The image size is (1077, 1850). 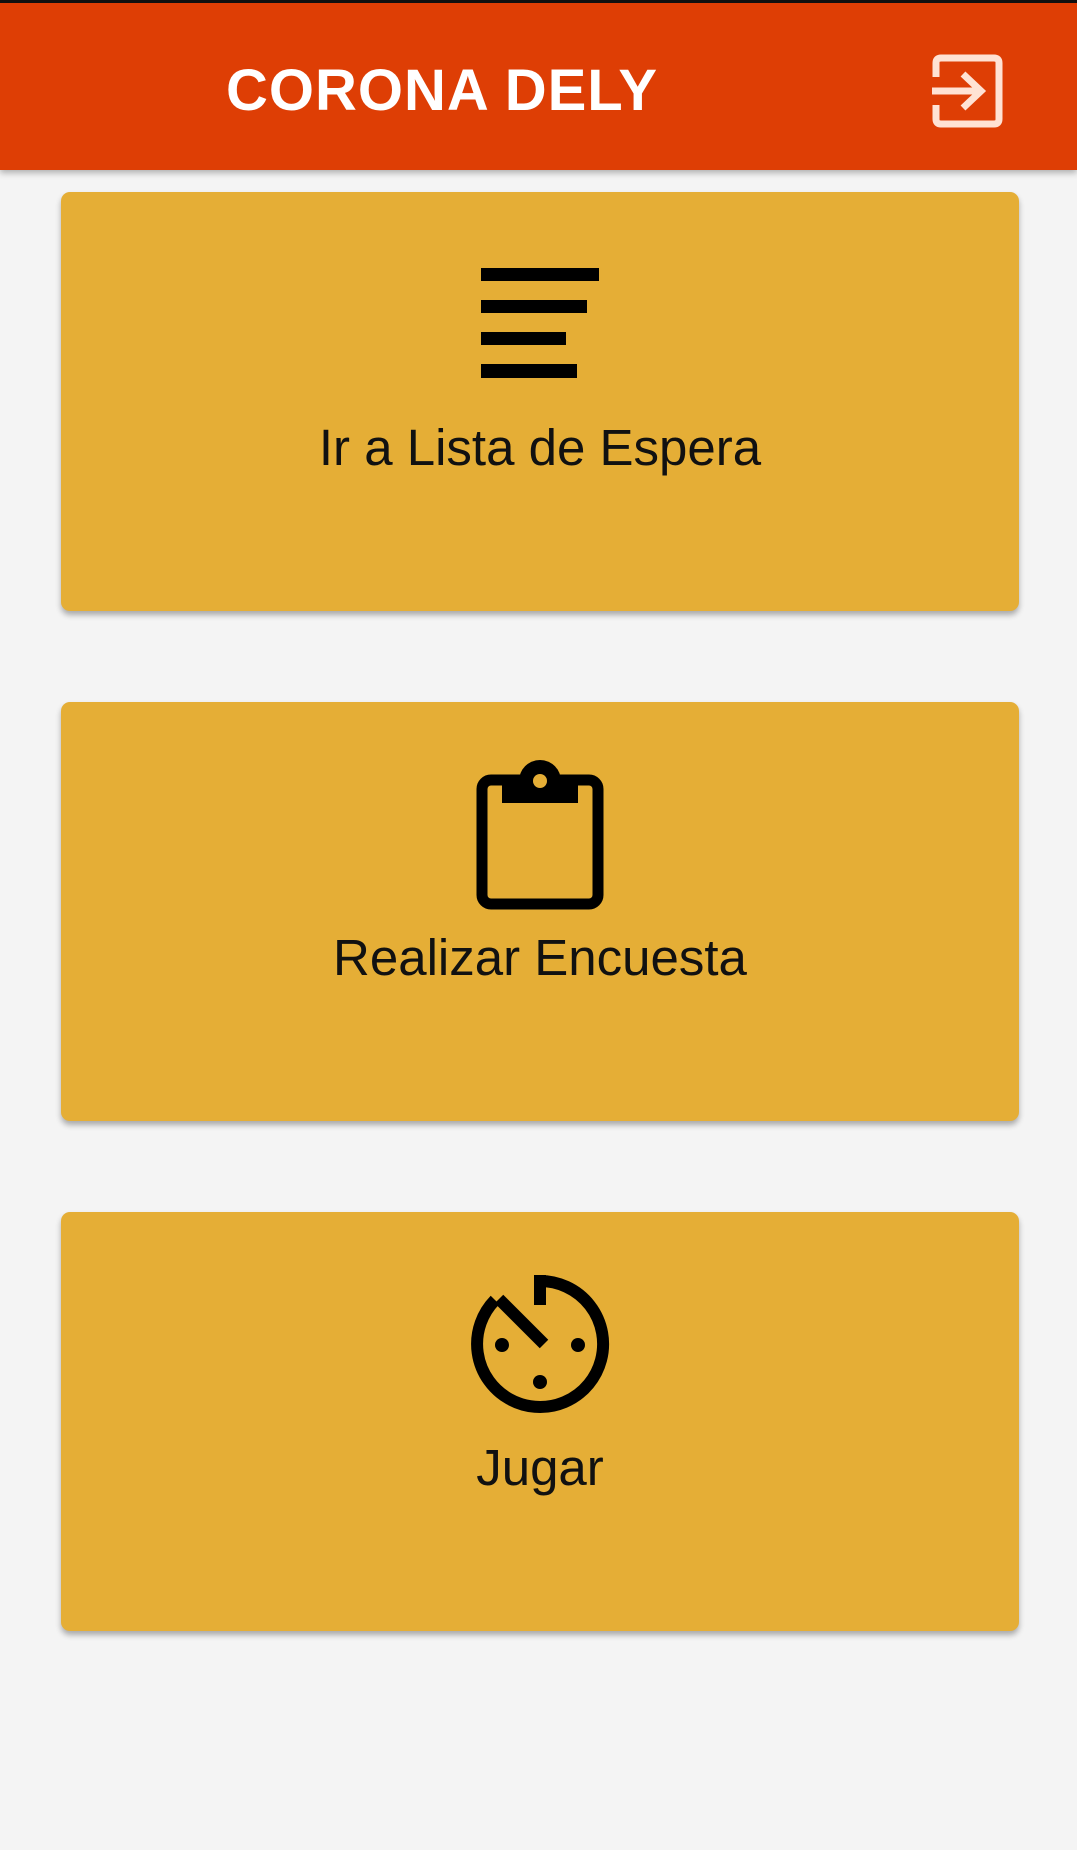 What do you see at coordinates (540, 957) in the screenshot?
I see `survey-card-label: Realizar Encuesta` at bounding box center [540, 957].